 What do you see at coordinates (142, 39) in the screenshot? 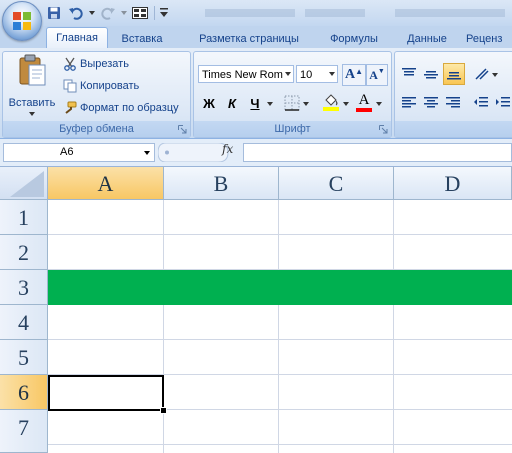
I see `tab-insert: Вставка` at bounding box center [142, 39].